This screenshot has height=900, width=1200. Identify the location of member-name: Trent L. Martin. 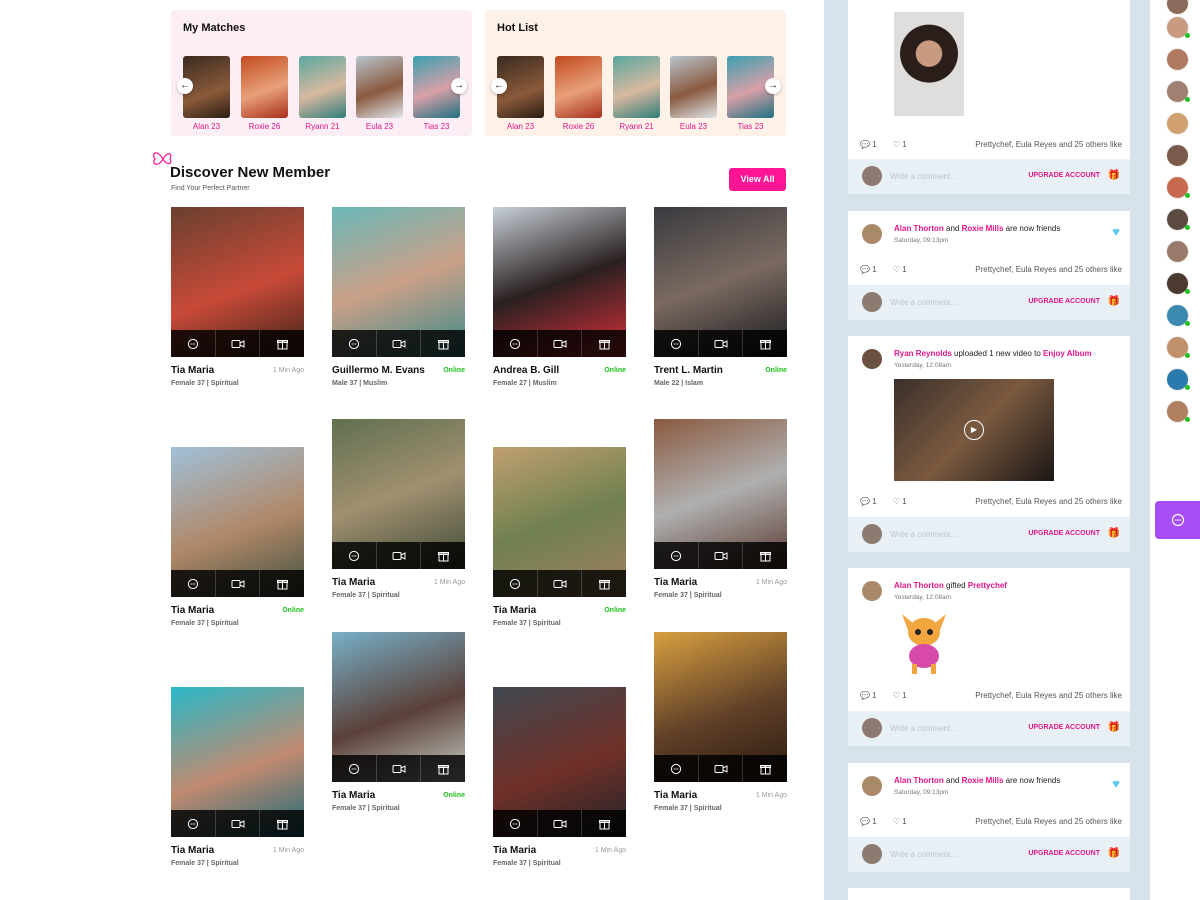
(688, 370).